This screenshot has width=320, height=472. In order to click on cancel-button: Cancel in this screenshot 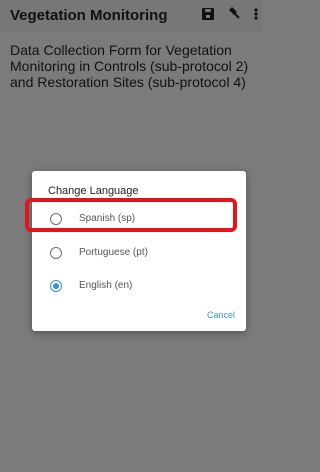, I will do `click(221, 315)`.